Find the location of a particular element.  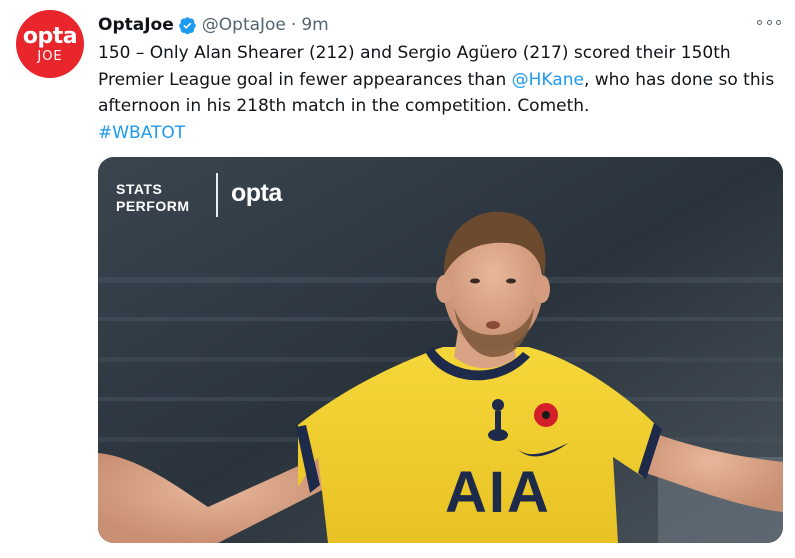

logo-stats-text: STATS is located at coordinates (139, 189).